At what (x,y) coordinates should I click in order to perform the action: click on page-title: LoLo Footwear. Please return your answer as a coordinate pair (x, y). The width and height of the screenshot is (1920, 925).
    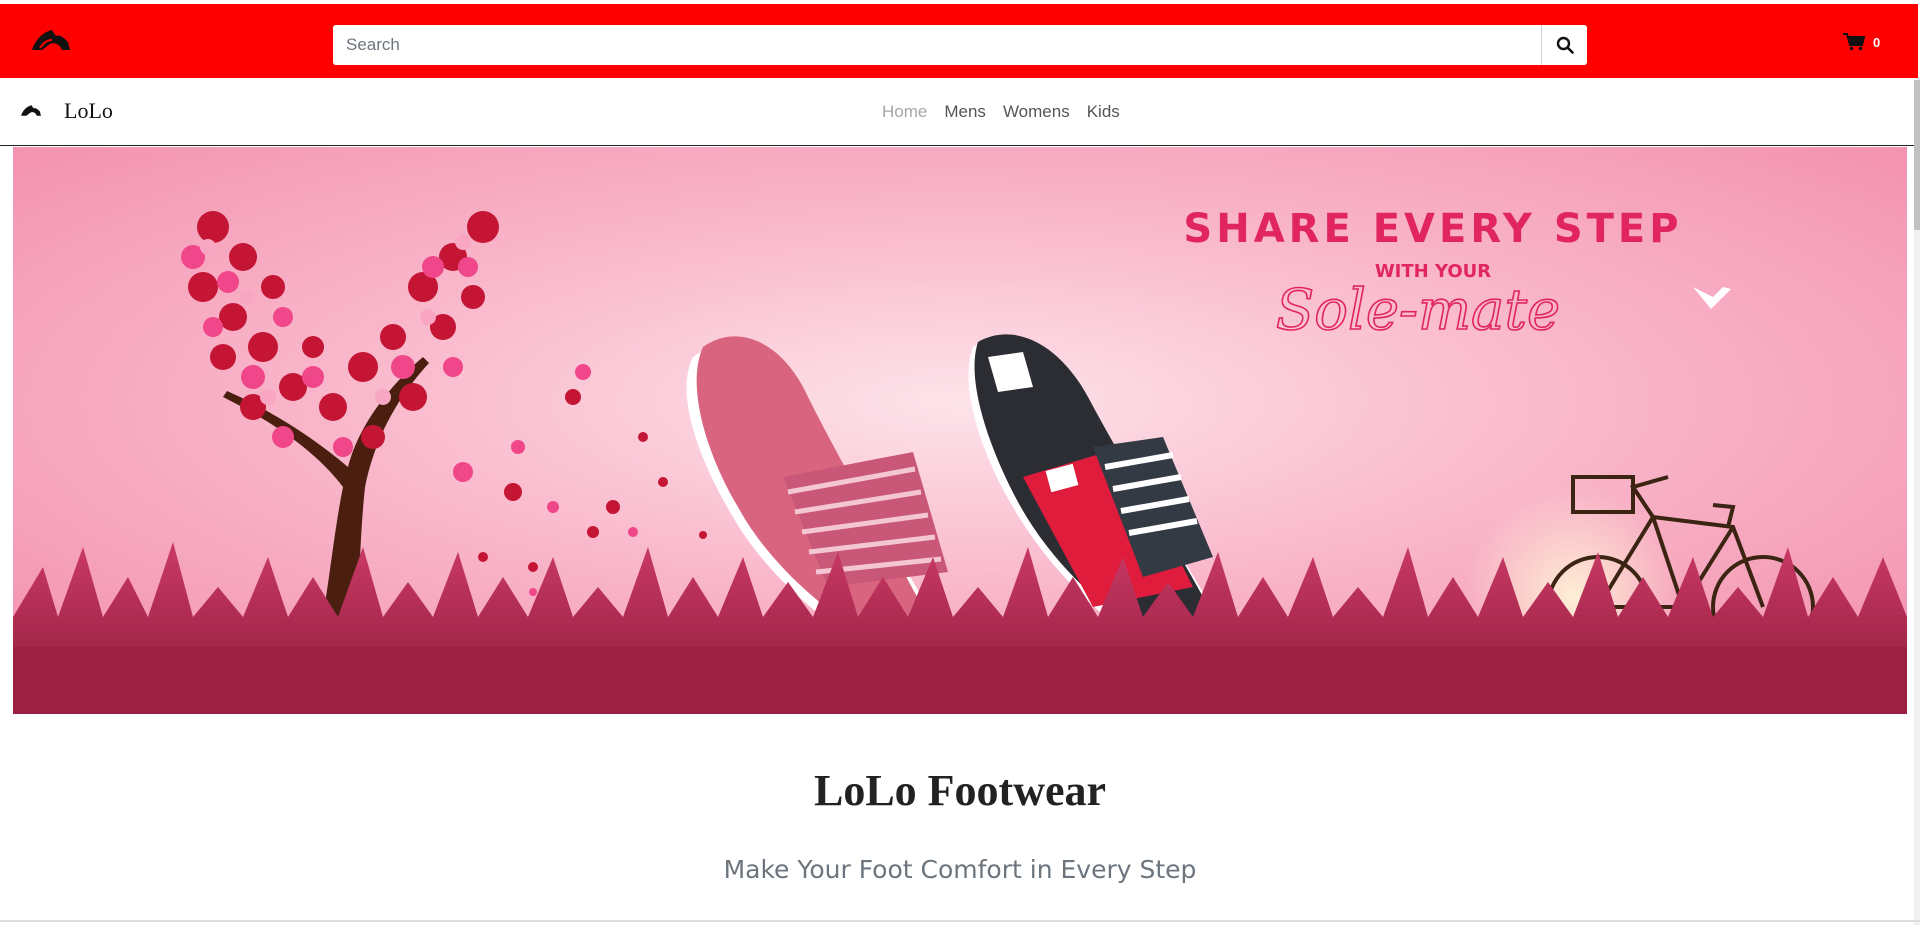
    Looking at the image, I should click on (960, 790).